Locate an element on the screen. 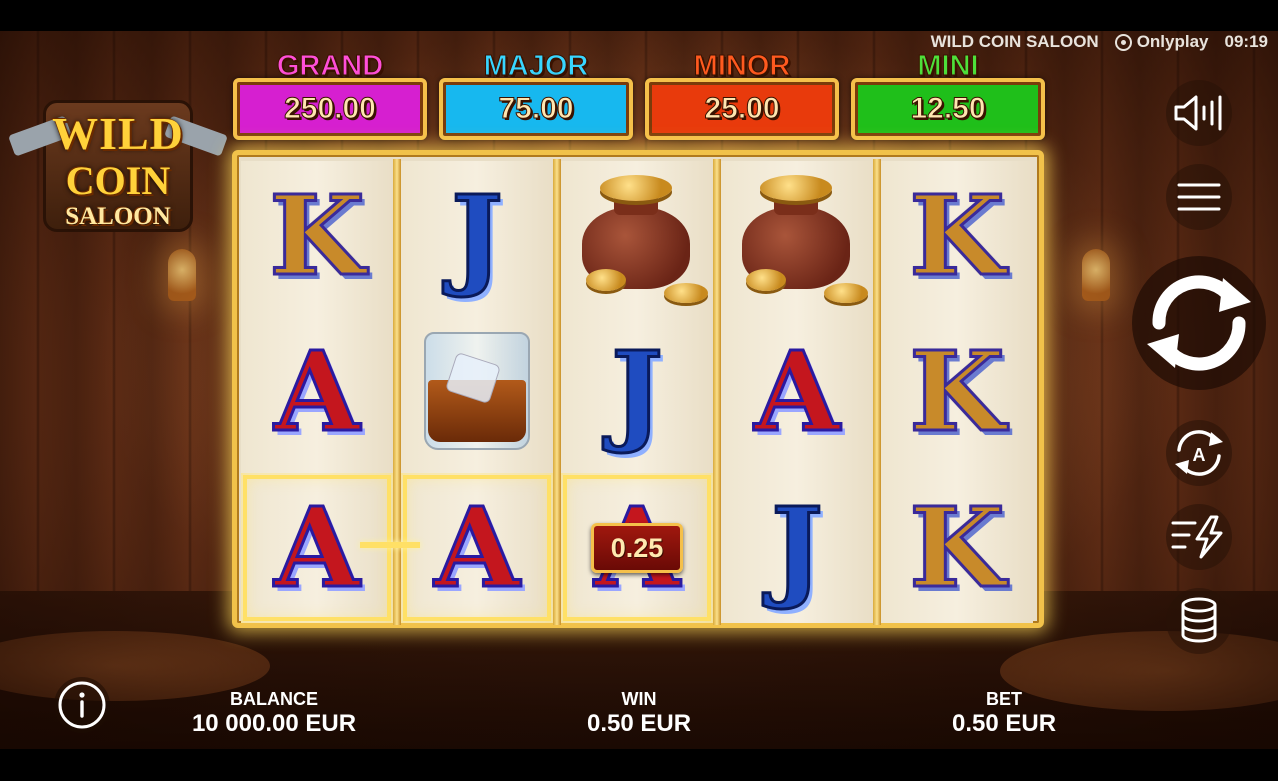 The image size is (1278, 781). autoplay-button: A is located at coordinates (1199, 453).